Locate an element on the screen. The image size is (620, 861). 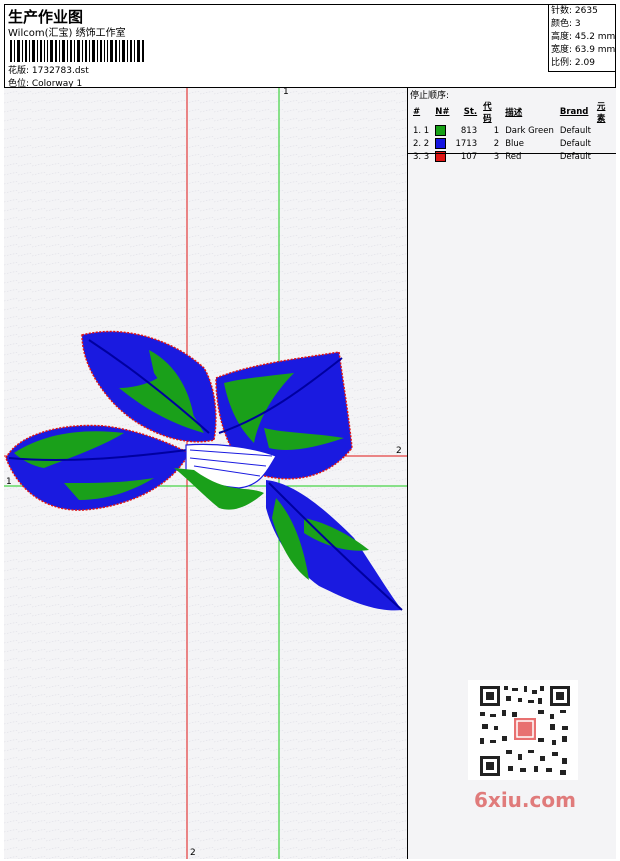
red-axis-label-bottom: 2 is located at coordinates (193, 853).